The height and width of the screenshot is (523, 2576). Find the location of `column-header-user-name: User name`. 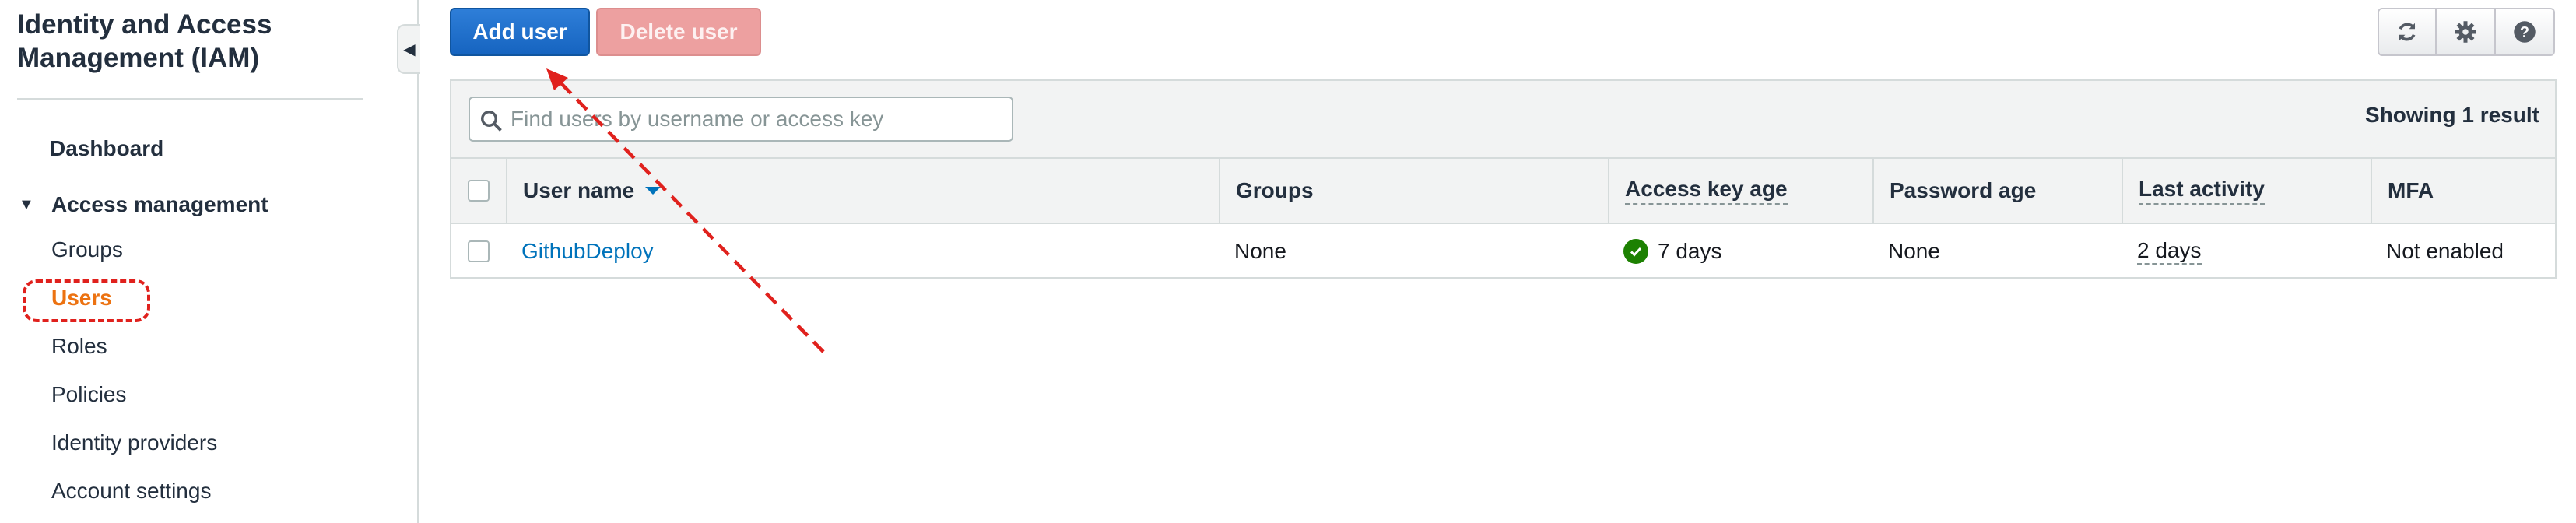

column-header-user-name: User name is located at coordinates (863, 191).